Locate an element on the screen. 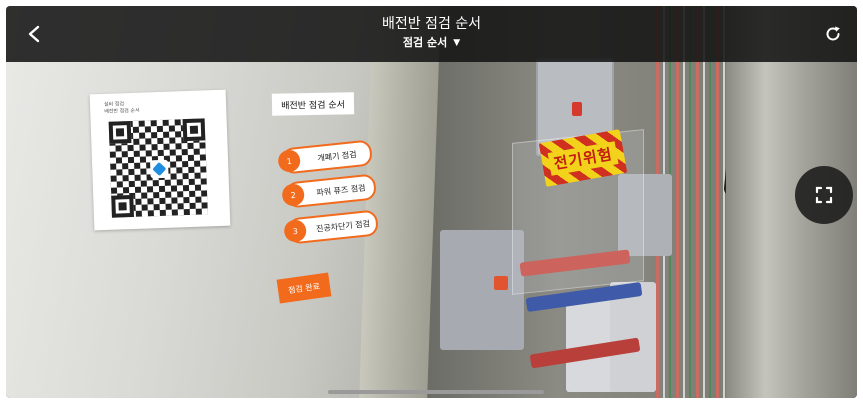 The width and height of the screenshot is (863, 404). fullscreen-icon is located at coordinates (824, 195).